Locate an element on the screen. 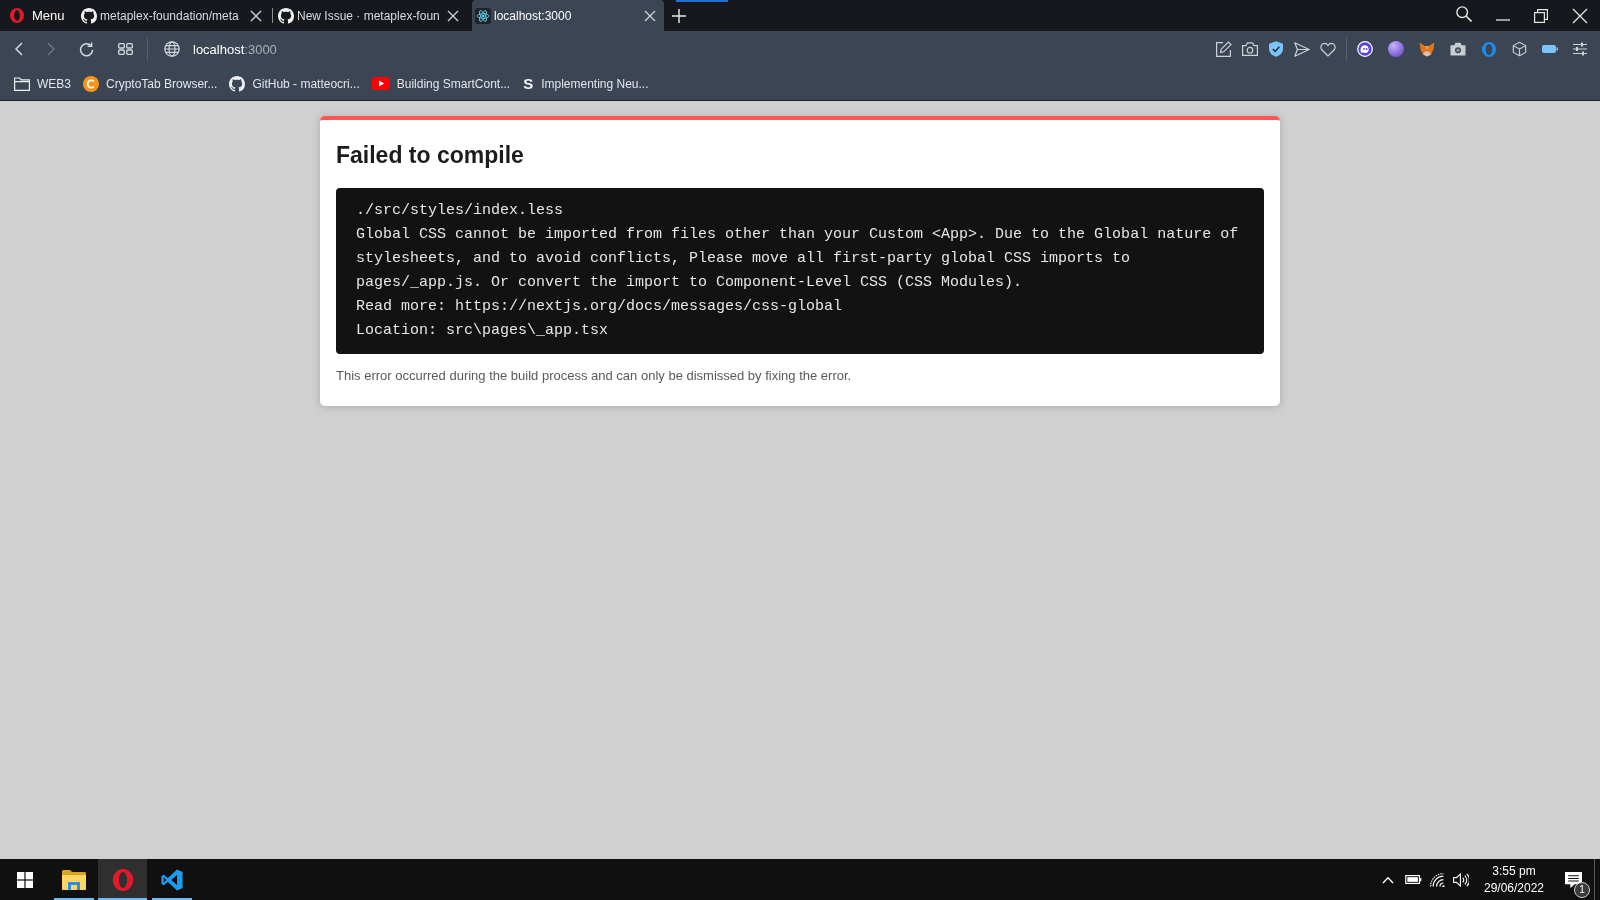  globe-icon is located at coordinates (172, 49).